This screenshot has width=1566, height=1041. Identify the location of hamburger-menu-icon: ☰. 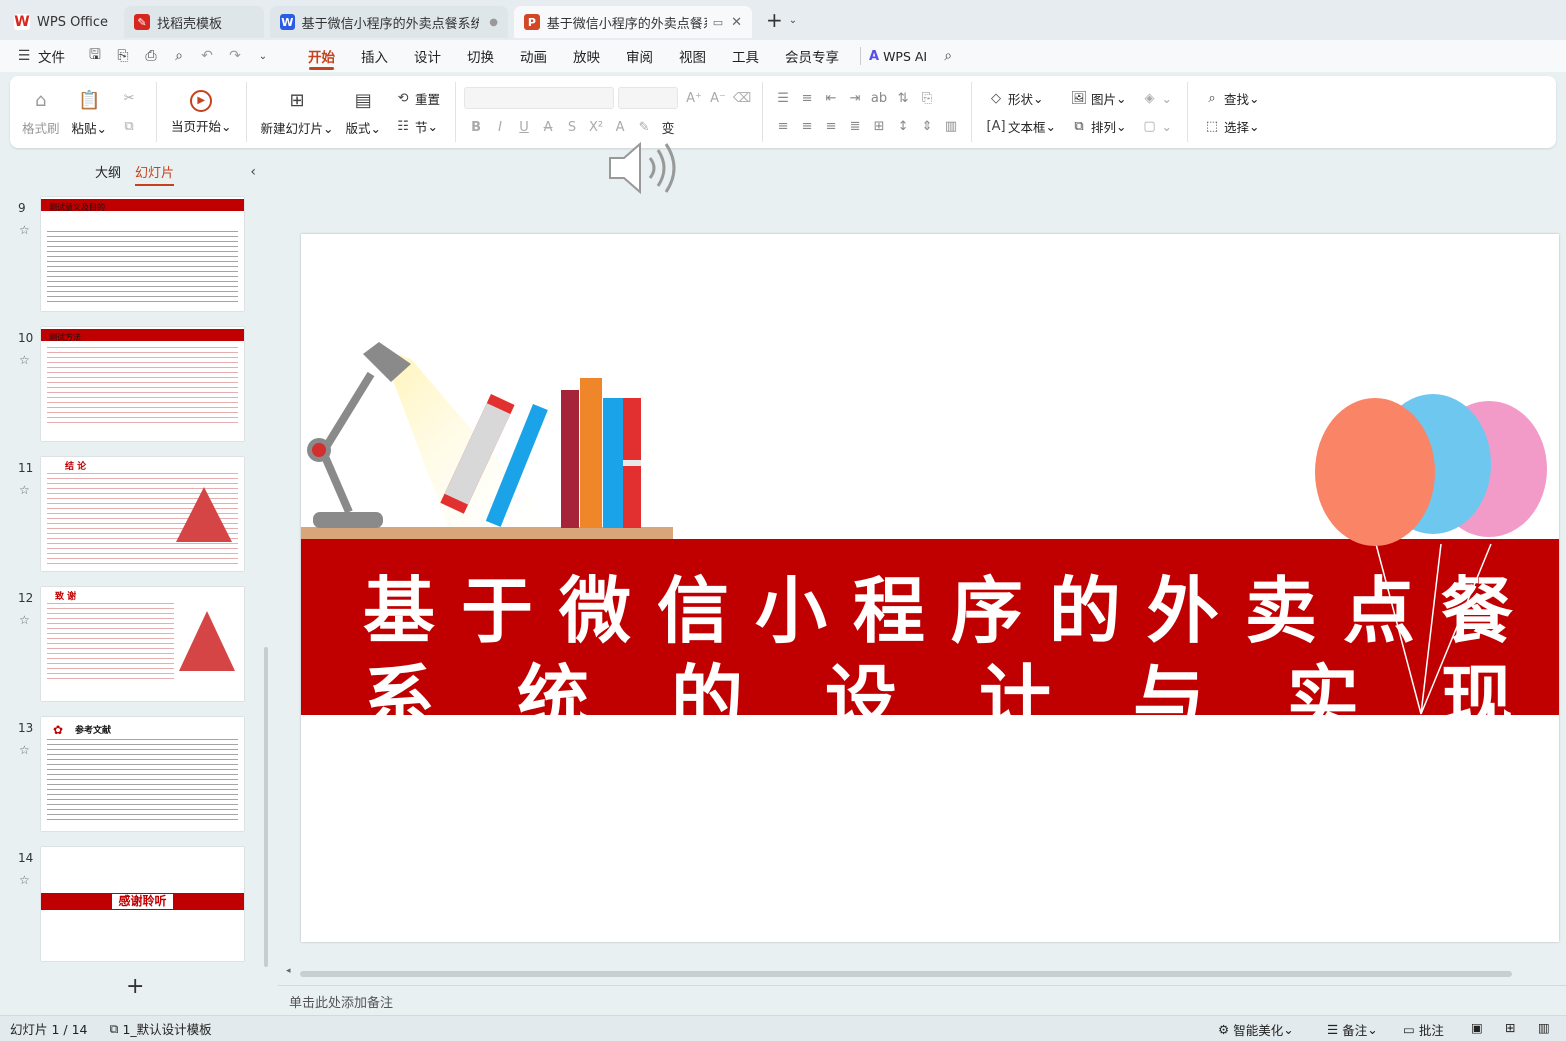
(24, 56).